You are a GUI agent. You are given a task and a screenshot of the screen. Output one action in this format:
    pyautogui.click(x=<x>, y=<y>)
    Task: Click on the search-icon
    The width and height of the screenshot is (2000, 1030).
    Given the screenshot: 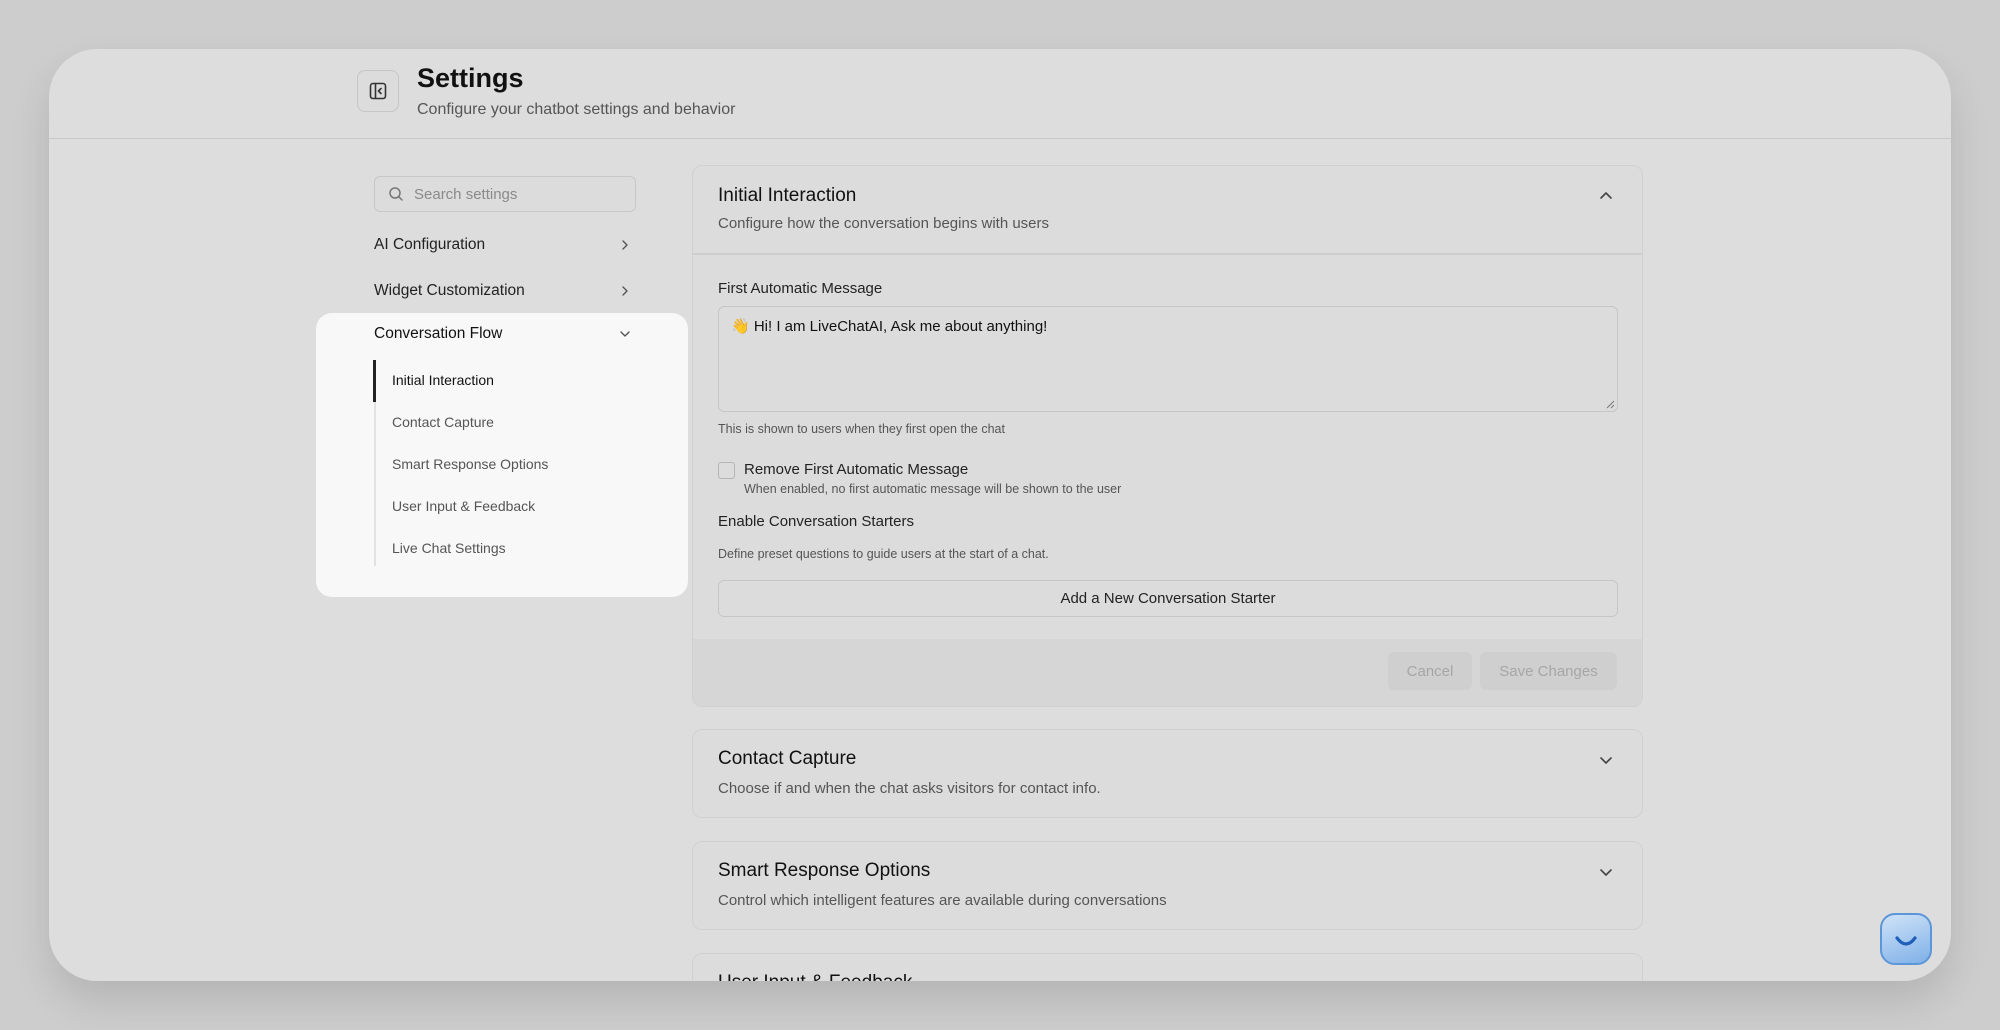 What is the action you would take?
    pyautogui.click(x=396, y=194)
    